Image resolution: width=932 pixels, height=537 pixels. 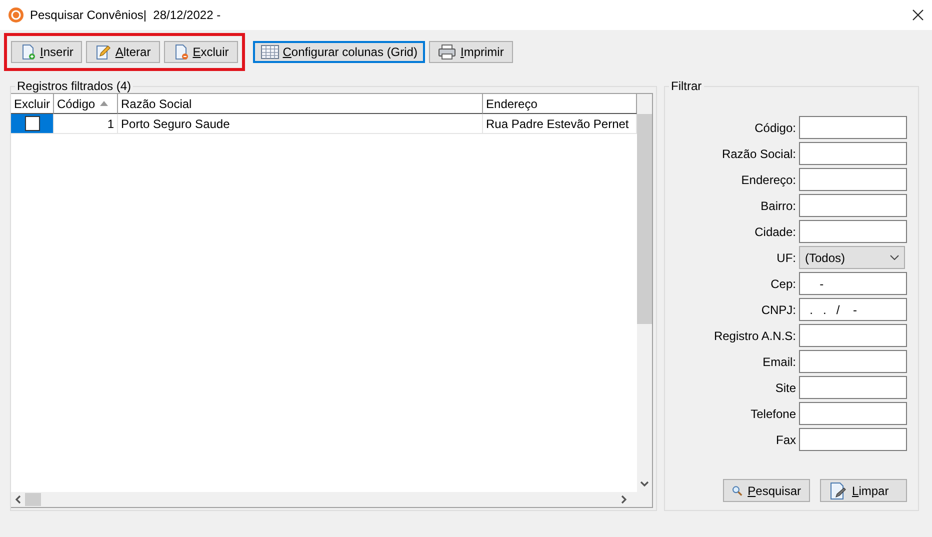 What do you see at coordinates (126, 15) in the screenshot?
I see `window-title: Pesquisar Convênios| 28/12/2022 -` at bounding box center [126, 15].